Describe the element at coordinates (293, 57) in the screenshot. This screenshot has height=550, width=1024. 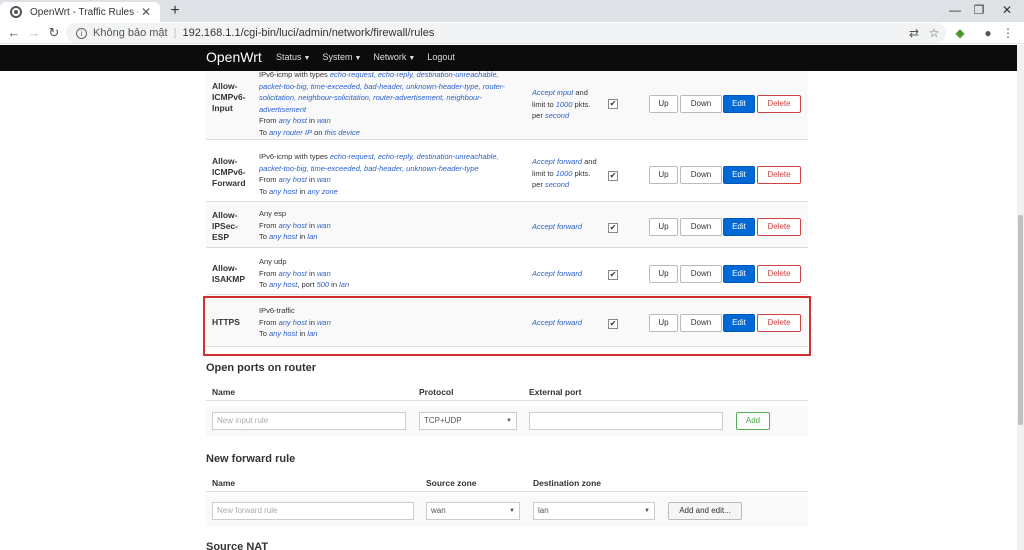
I see `menu-status: Status ▼` at that location.